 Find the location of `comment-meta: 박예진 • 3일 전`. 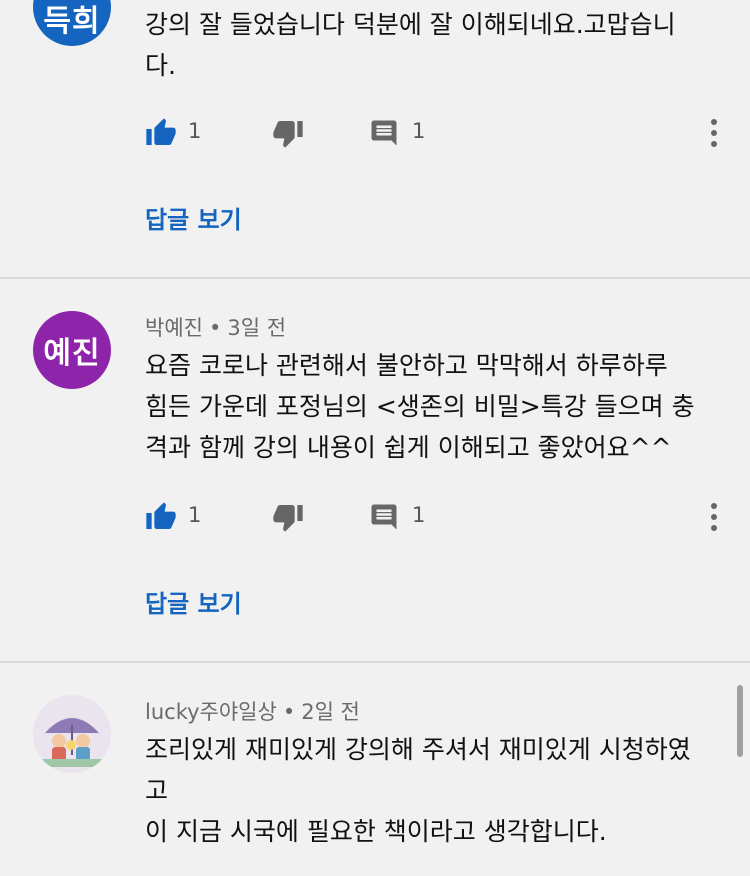

comment-meta: 박예진 • 3일 전 is located at coordinates (215, 327).